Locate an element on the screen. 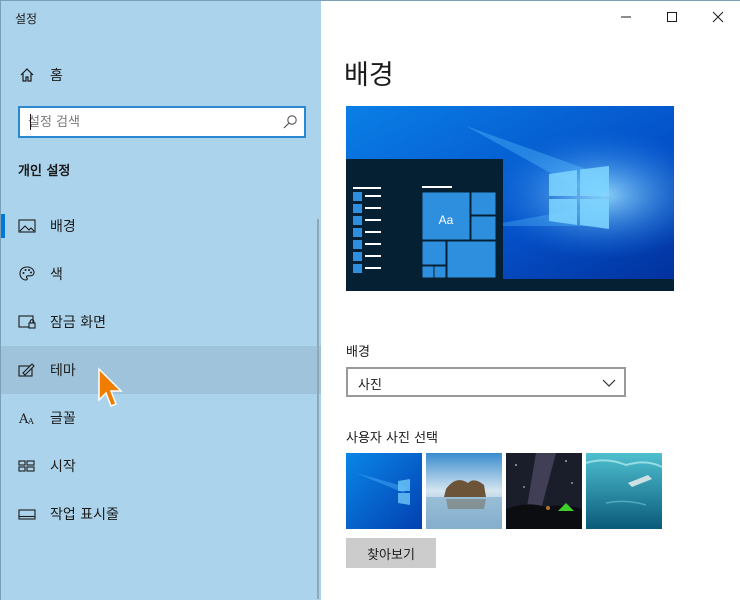 The image size is (740, 600). background-preview: Aa is located at coordinates (510, 198).